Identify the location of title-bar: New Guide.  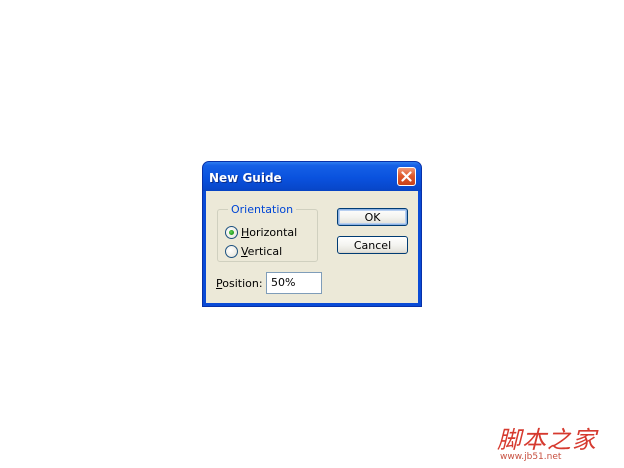
(312, 176).